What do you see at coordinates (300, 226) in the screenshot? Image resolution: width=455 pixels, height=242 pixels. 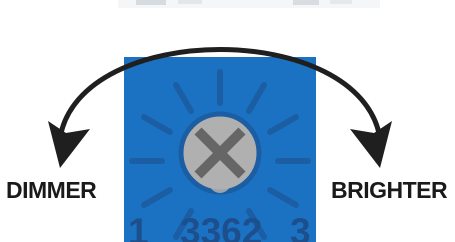 I see `pin-right-label: 3` at bounding box center [300, 226].